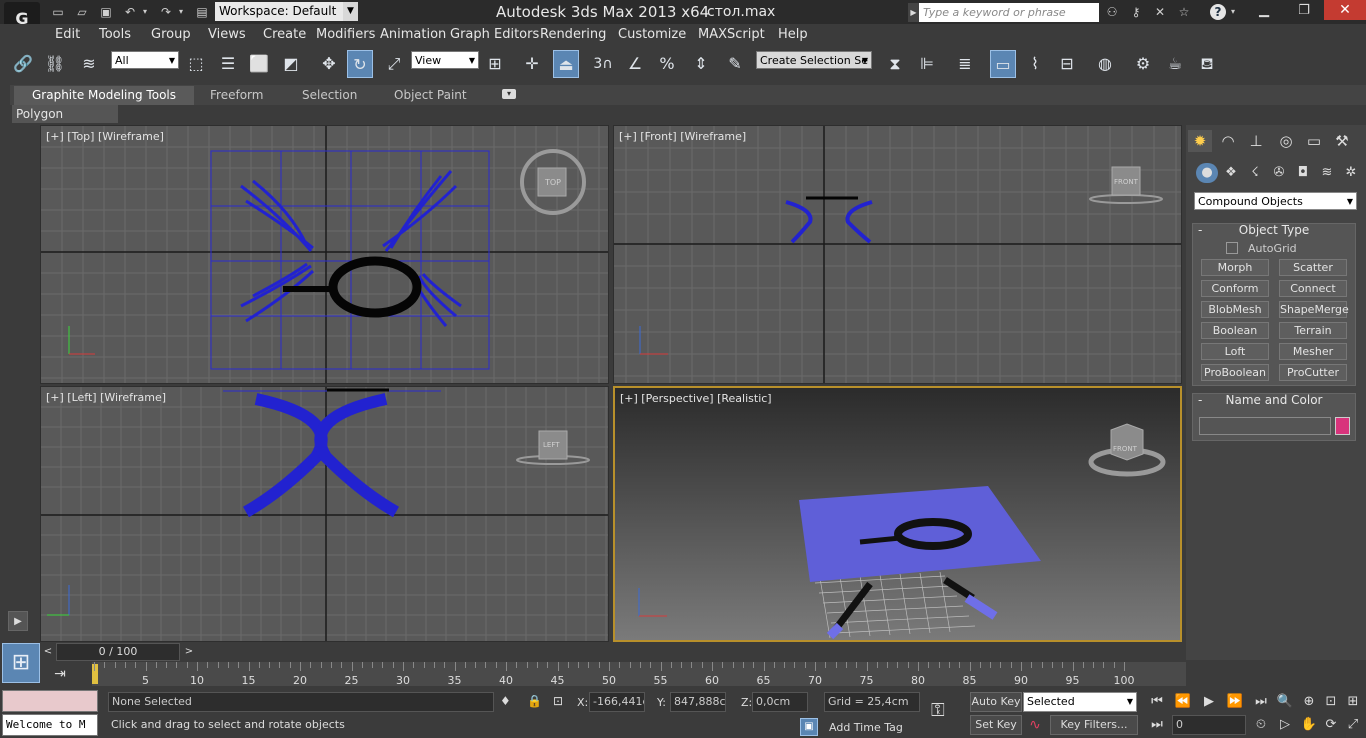 The image size is (1366, 738). I want to click on redo-dropdown-icon: ▾, so click(181, 12).